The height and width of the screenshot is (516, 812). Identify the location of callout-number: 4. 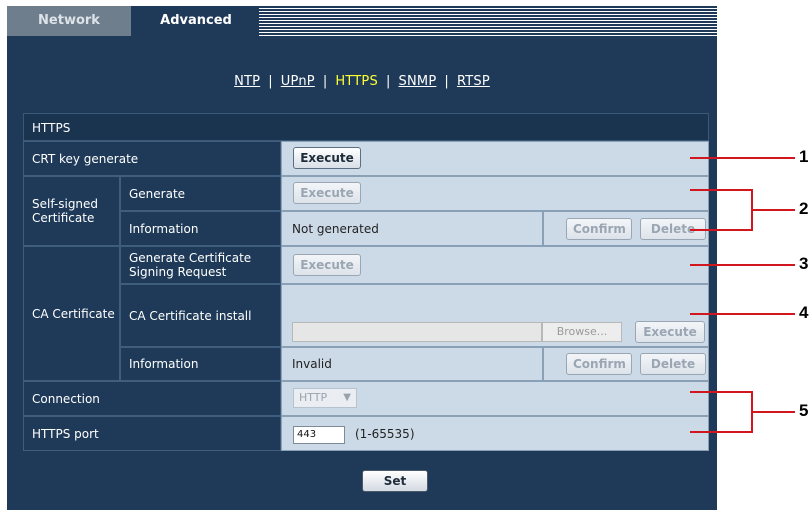
(804, 312).